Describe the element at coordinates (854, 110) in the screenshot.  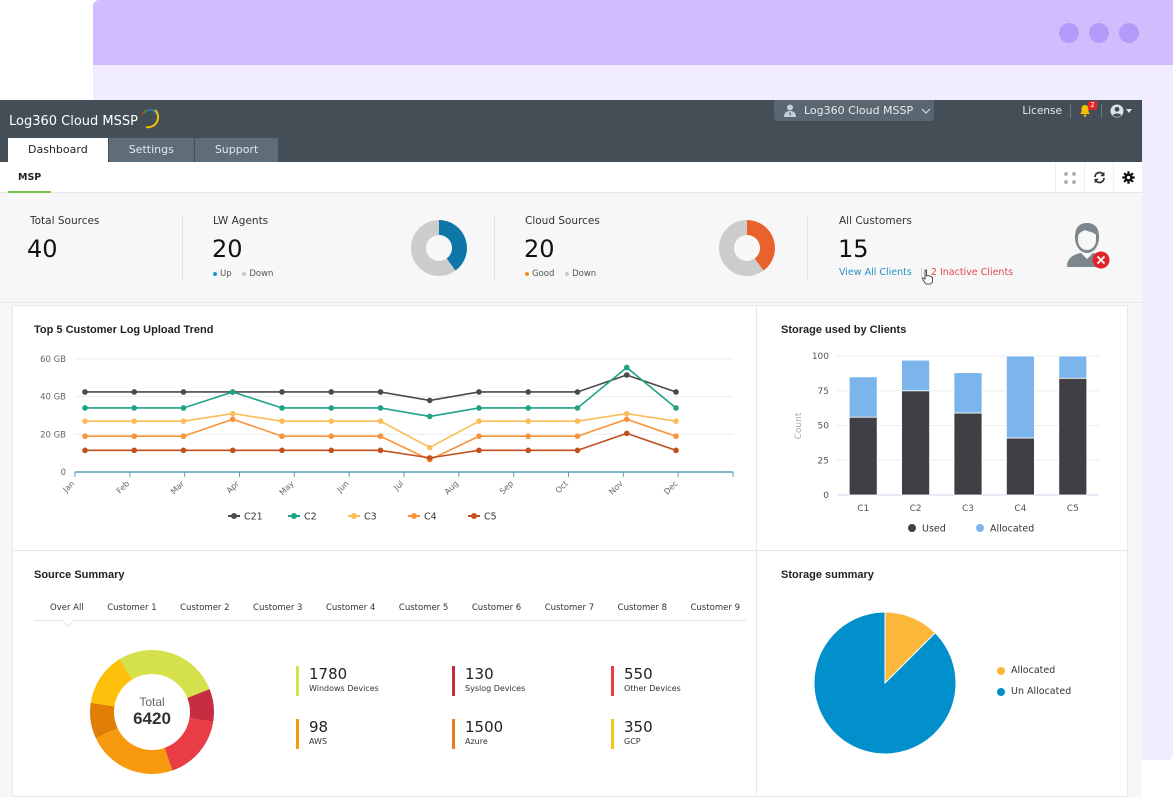
I see `org-selector: Log360 Cloud MSSP` at that location.